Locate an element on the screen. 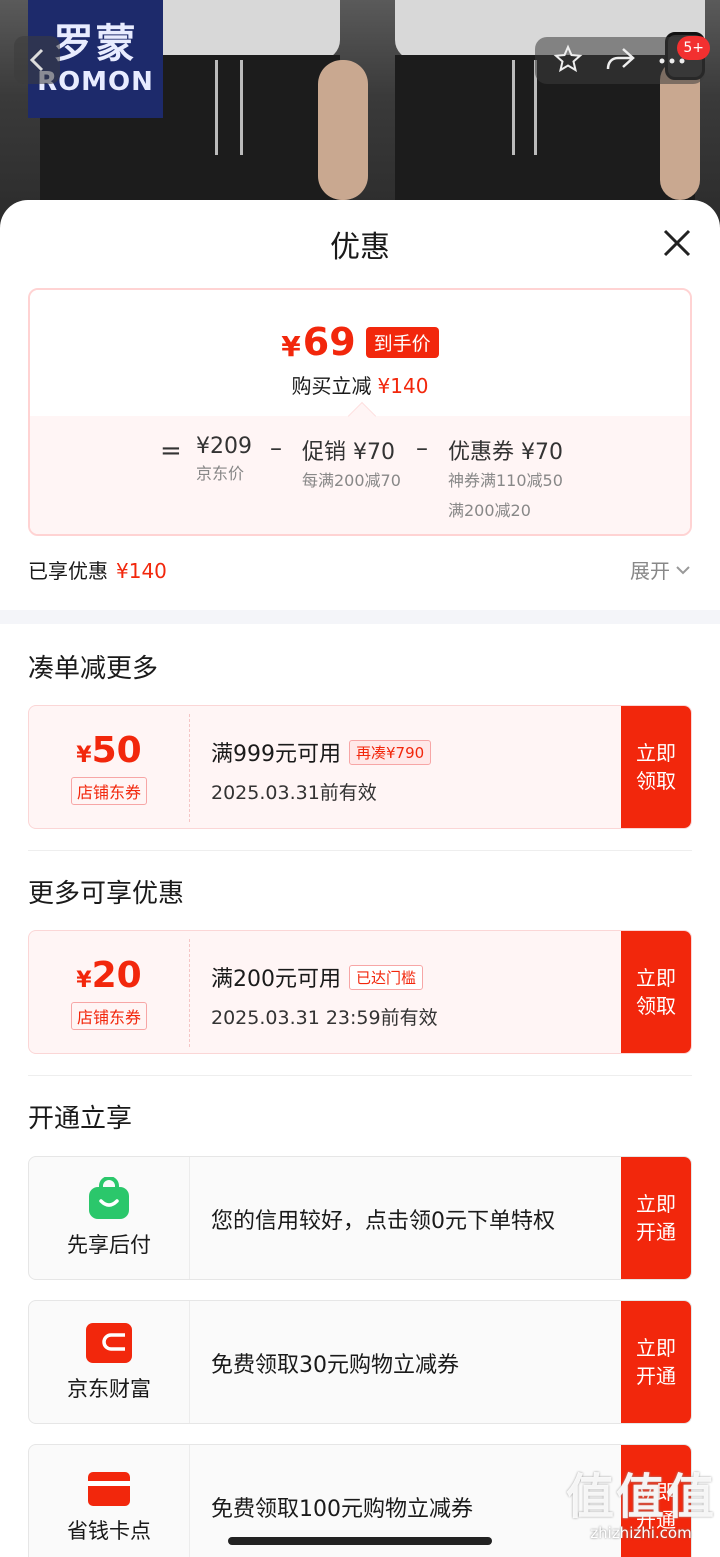 This screenshot has width=720, height=1557. chevron-left-icon is located at coordinates (36, 60).